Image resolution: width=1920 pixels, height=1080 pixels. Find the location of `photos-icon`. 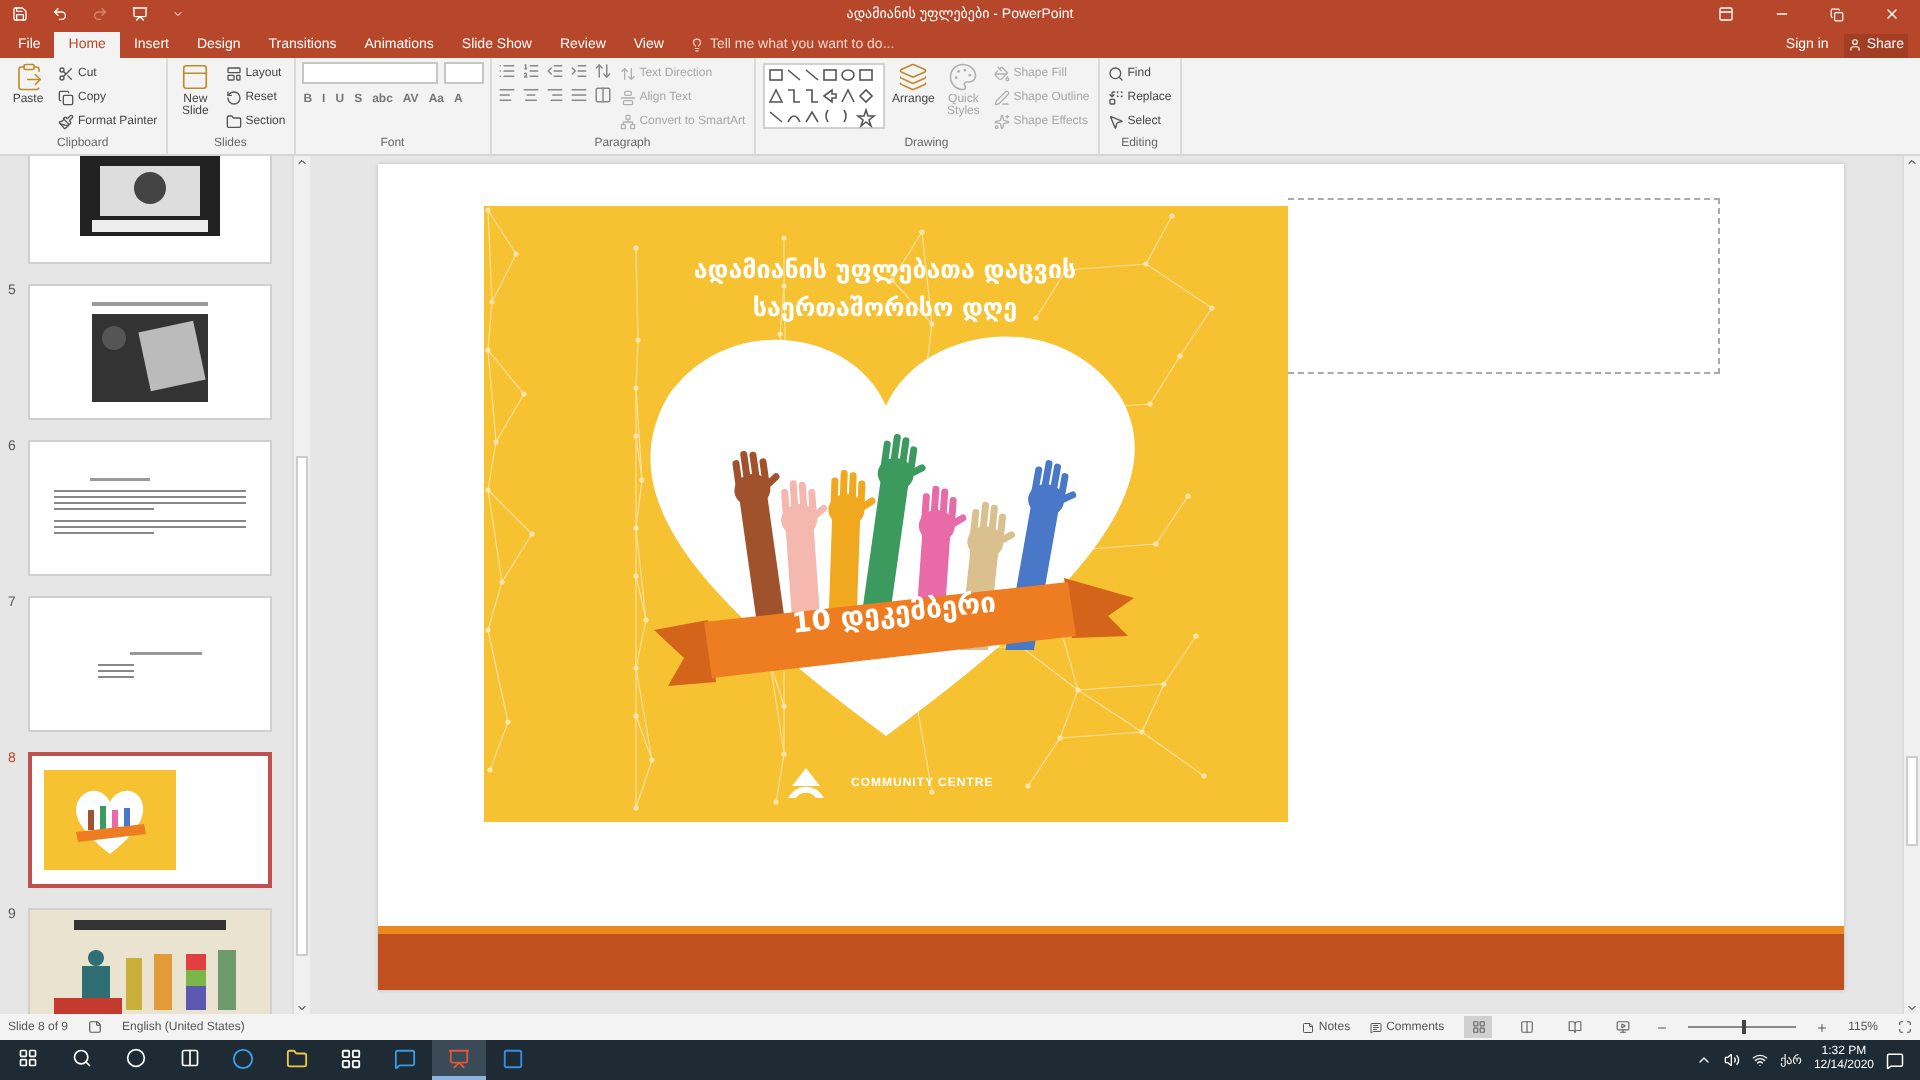

photos-icon is located at coordinates (513, 1058).